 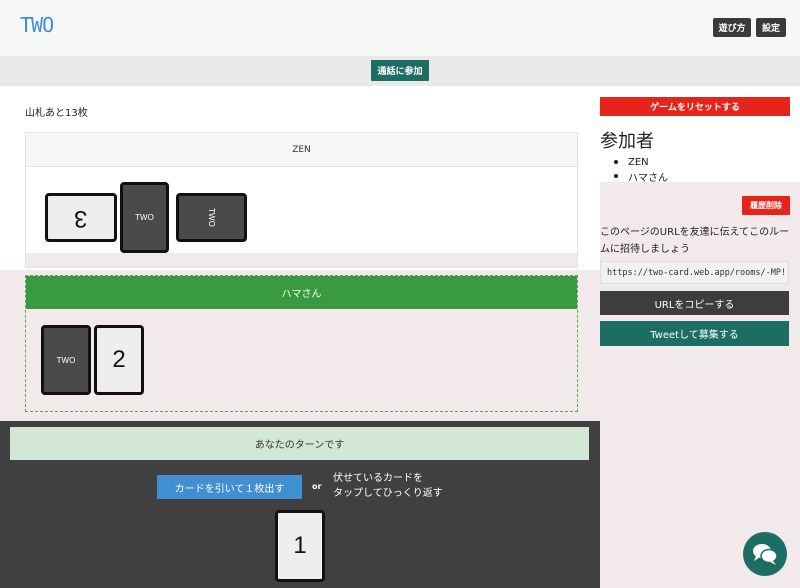 I want to click on participants-list: ZEN ハマさん, so click(x=641, y=169).